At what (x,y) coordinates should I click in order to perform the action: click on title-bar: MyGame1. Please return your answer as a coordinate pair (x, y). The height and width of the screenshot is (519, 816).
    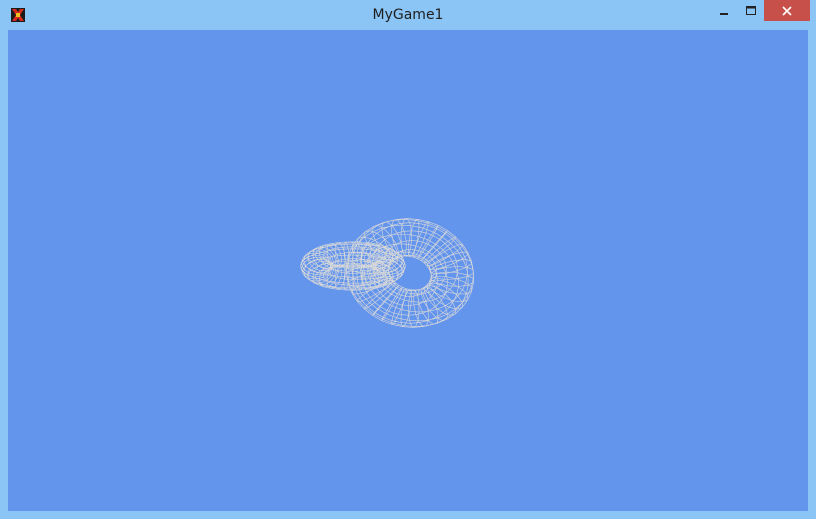
    Looking at the image, I should click on (408, 15).